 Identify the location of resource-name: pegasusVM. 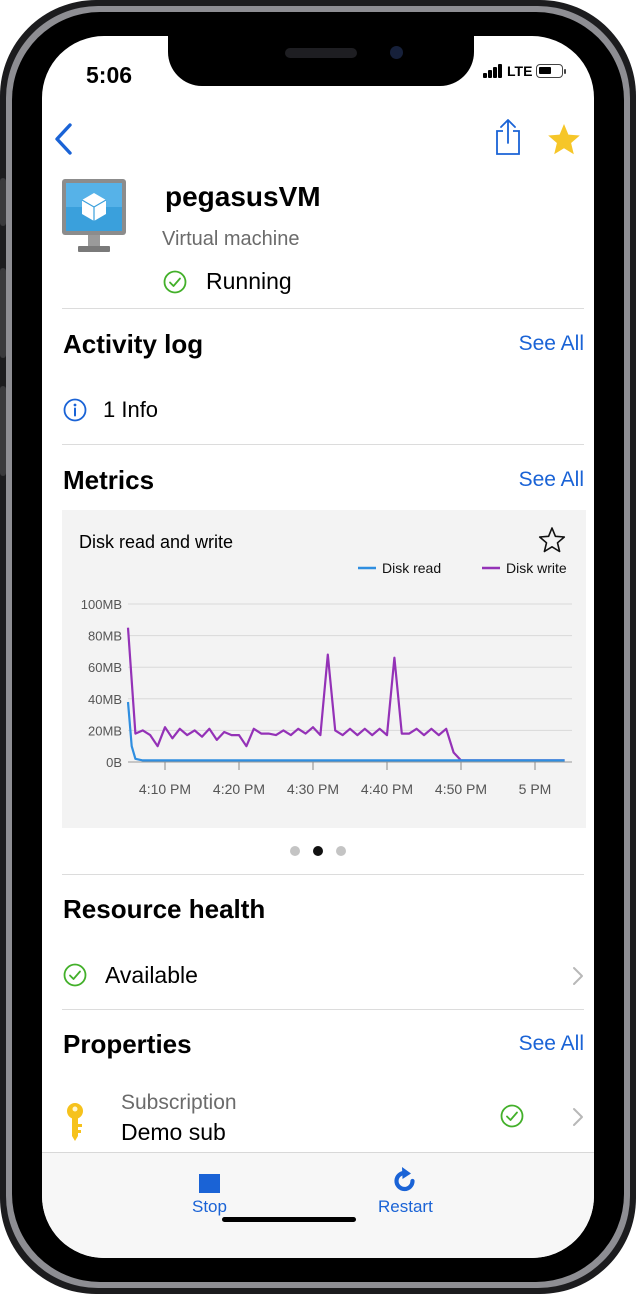
(243, 196).